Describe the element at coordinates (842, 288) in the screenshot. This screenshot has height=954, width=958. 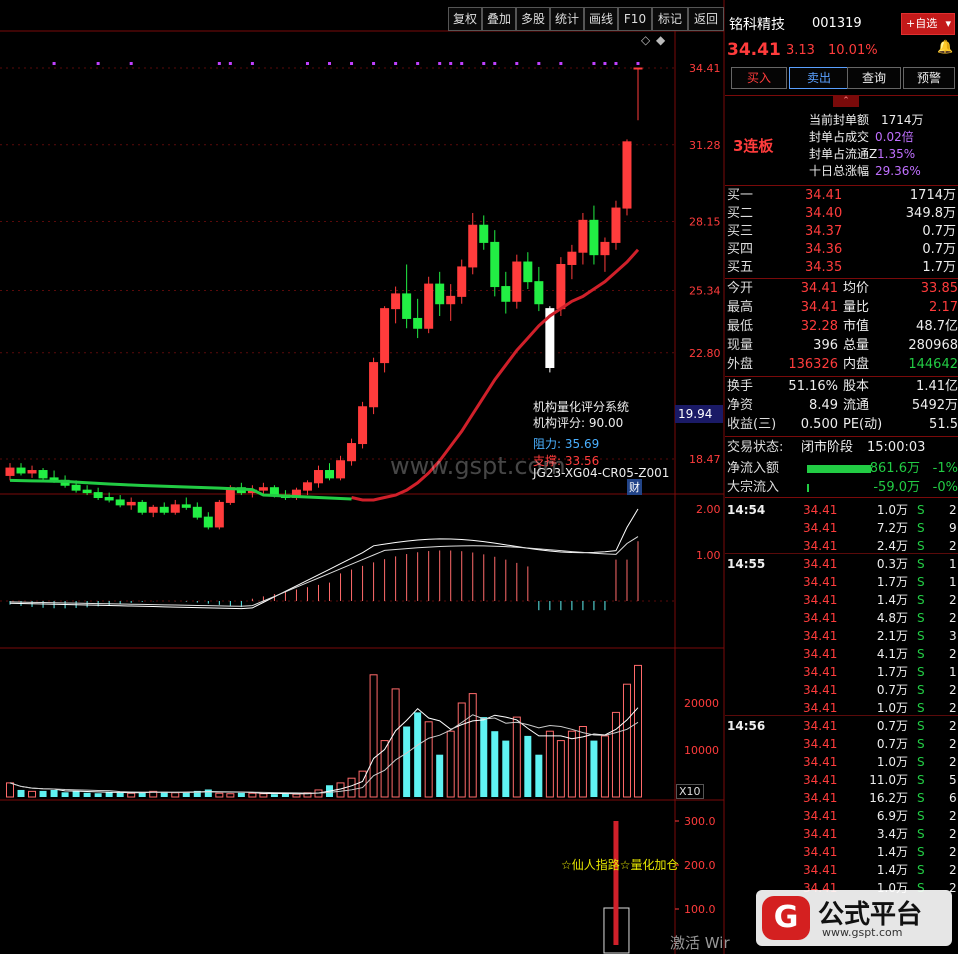
I see `quote-row: 今开 34.41 均价 33.85` at that location.